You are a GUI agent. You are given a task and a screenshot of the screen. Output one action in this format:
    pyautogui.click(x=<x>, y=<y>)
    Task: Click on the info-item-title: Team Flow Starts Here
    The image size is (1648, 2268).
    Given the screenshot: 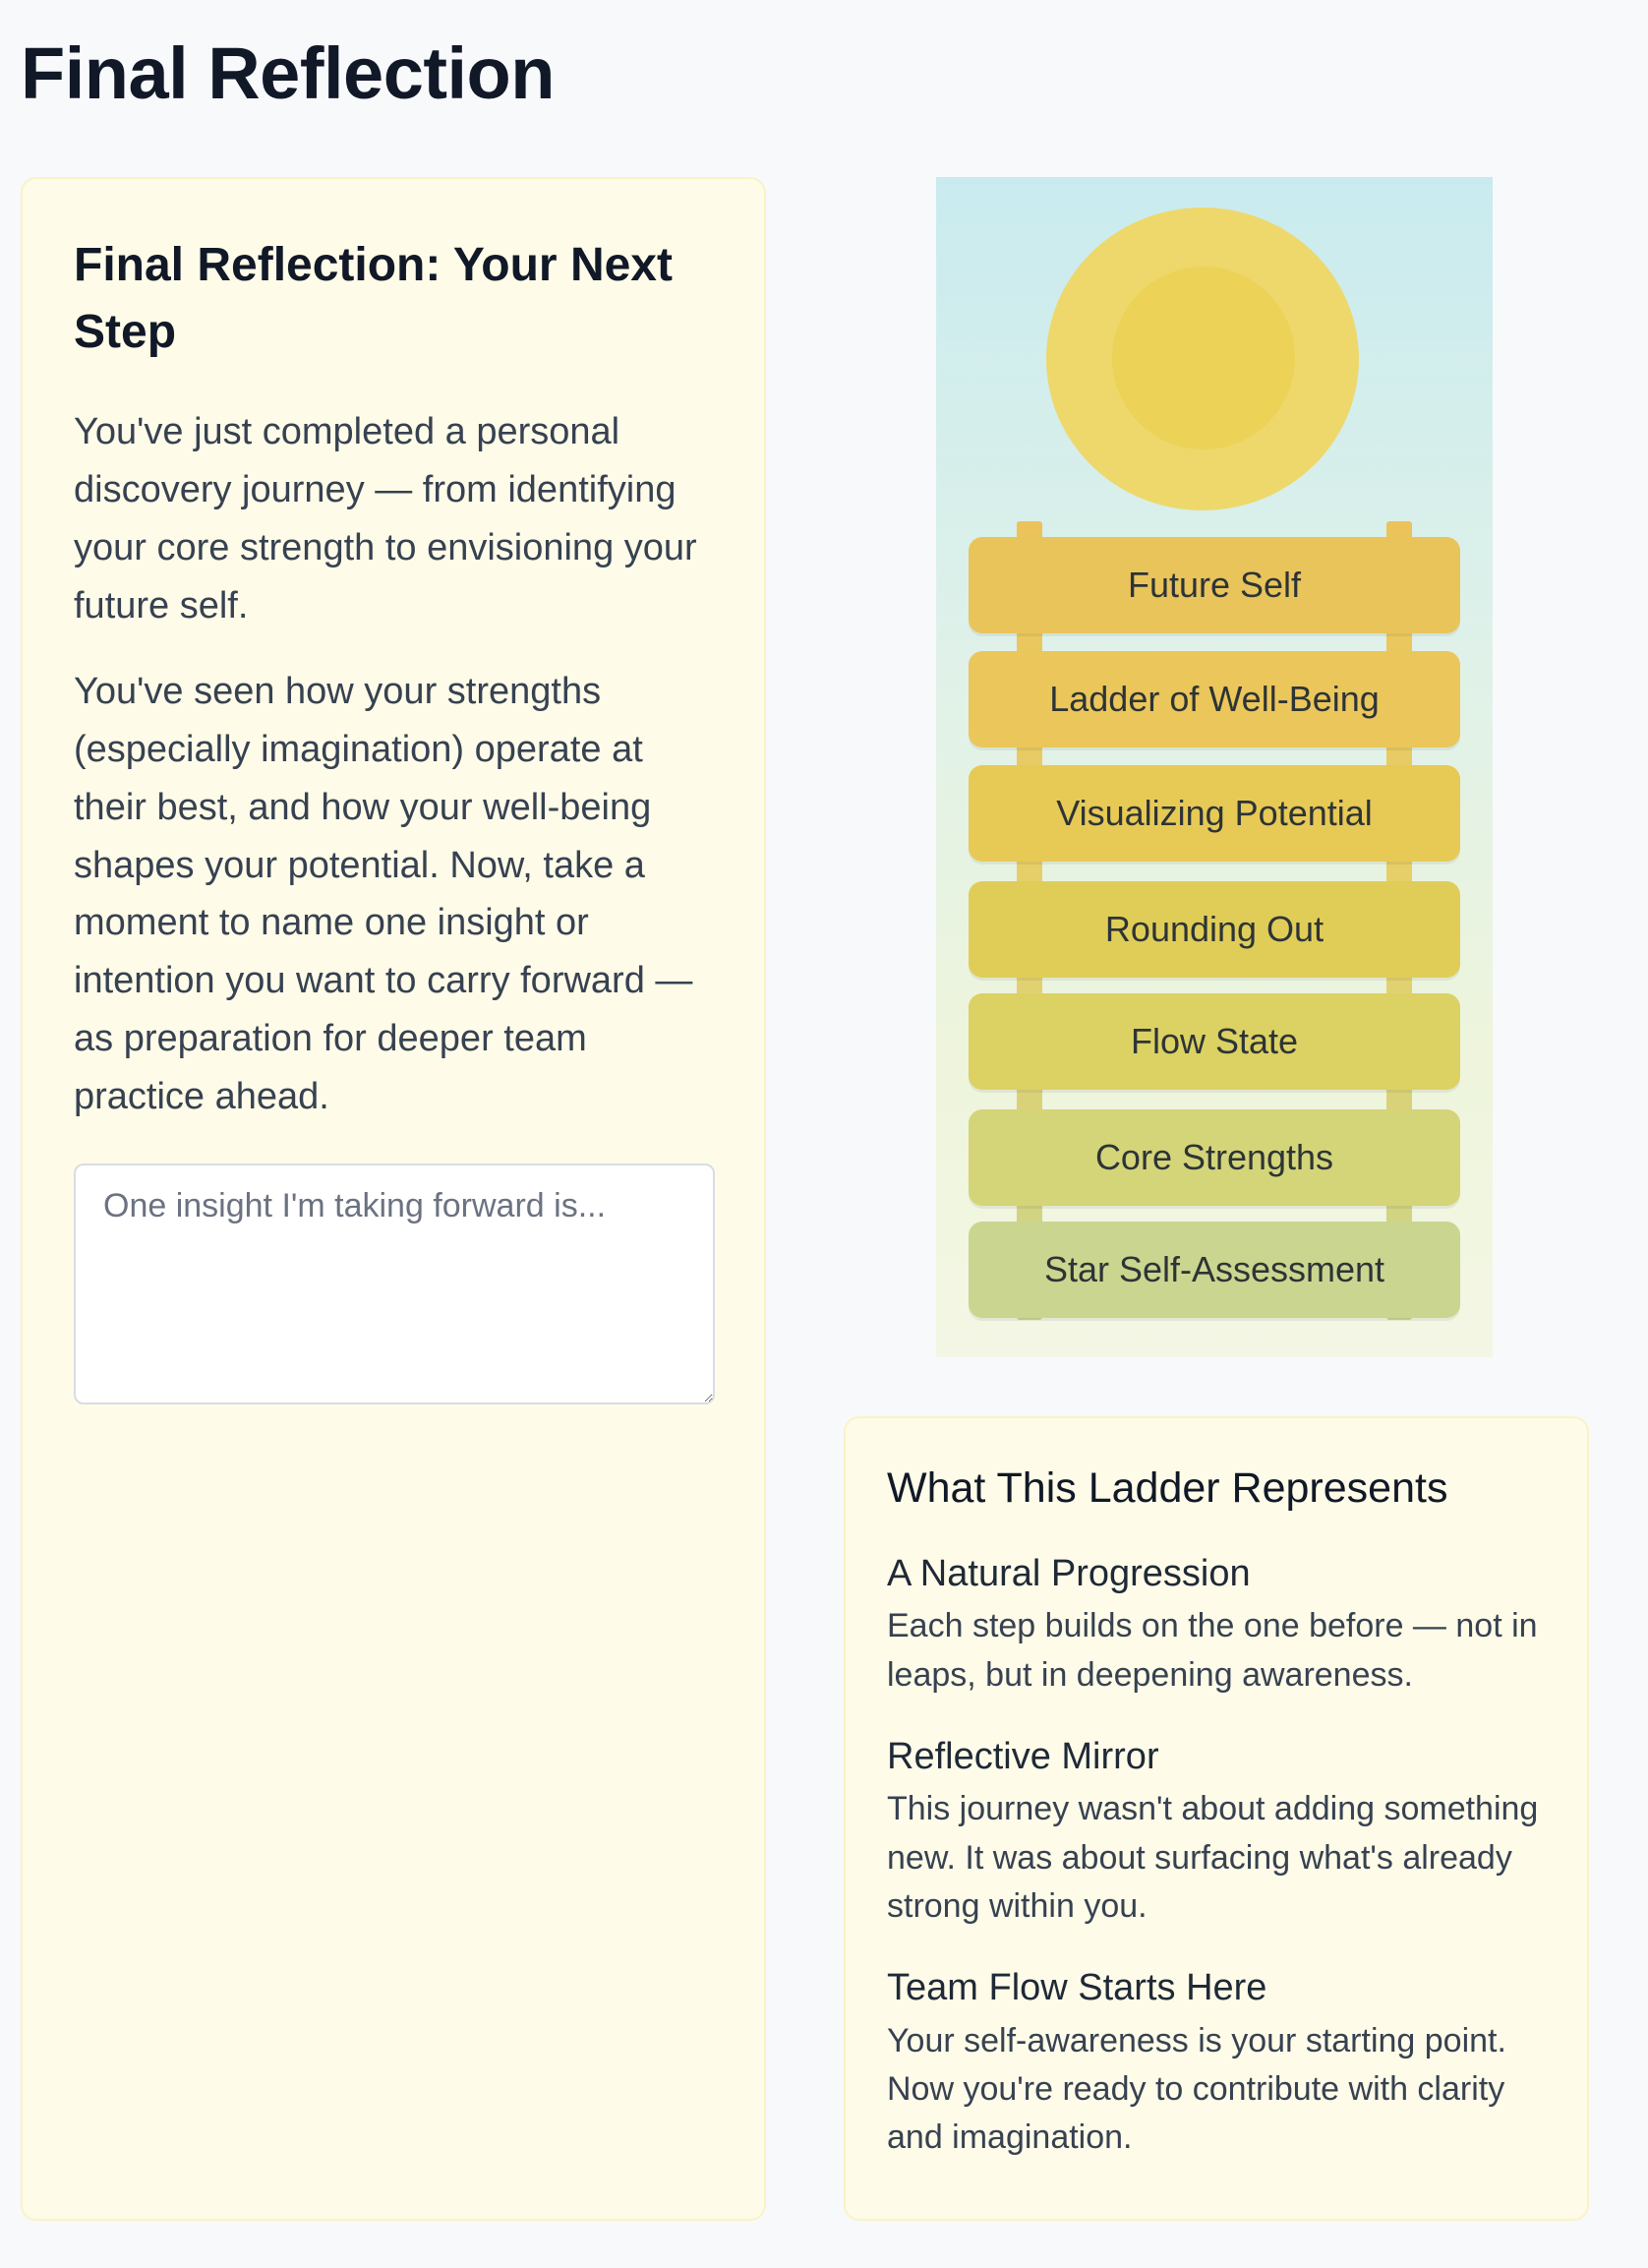 What is the action you would take?
    pyautogui.click(x=1077, y=1988)
    